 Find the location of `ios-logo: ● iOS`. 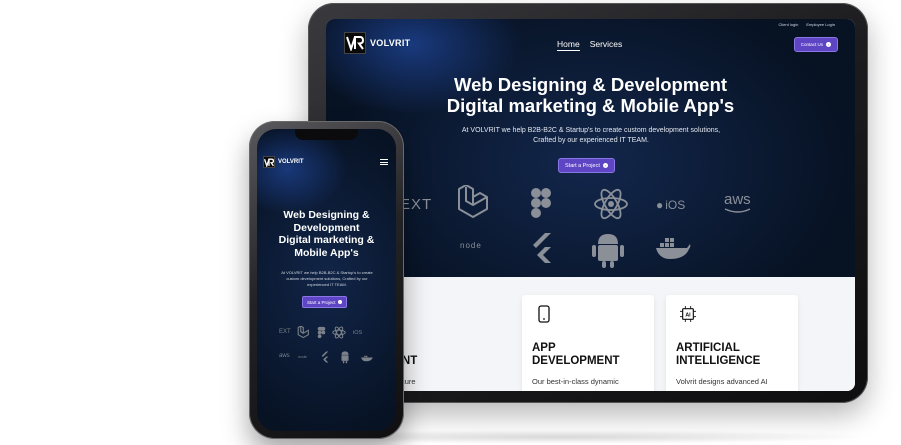

ios-logo: ● iOS is located at coordinates (670, 205).